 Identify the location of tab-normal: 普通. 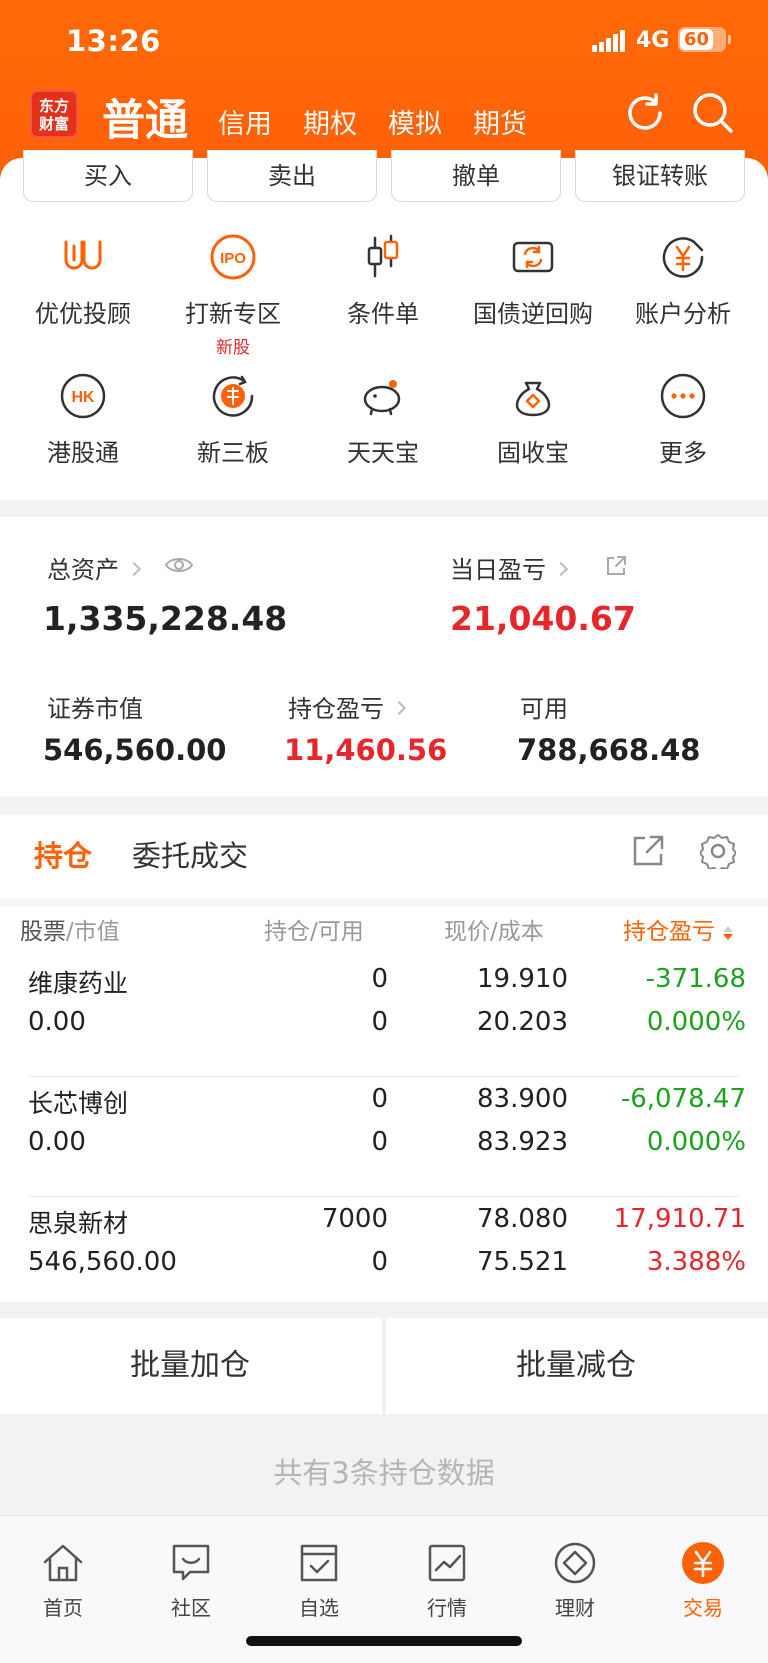
(145, 117).